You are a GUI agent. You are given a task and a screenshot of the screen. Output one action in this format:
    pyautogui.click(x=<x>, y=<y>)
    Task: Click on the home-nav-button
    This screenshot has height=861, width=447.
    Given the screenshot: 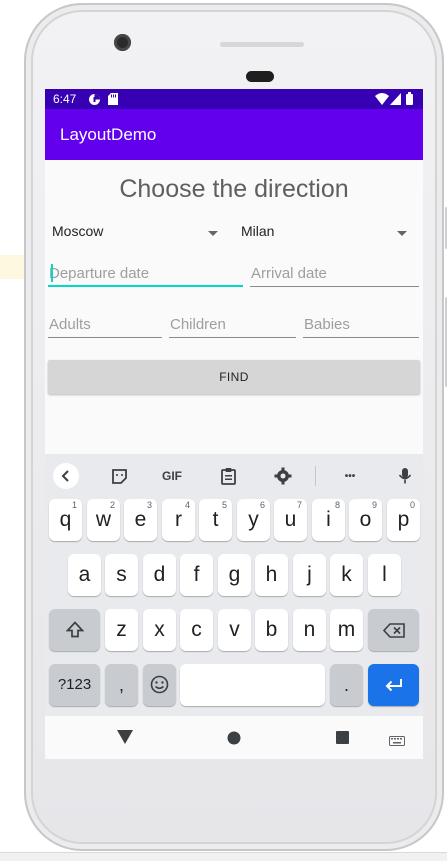 What is the action you would take?
    pyautogui.click(x=234, y=740)
    